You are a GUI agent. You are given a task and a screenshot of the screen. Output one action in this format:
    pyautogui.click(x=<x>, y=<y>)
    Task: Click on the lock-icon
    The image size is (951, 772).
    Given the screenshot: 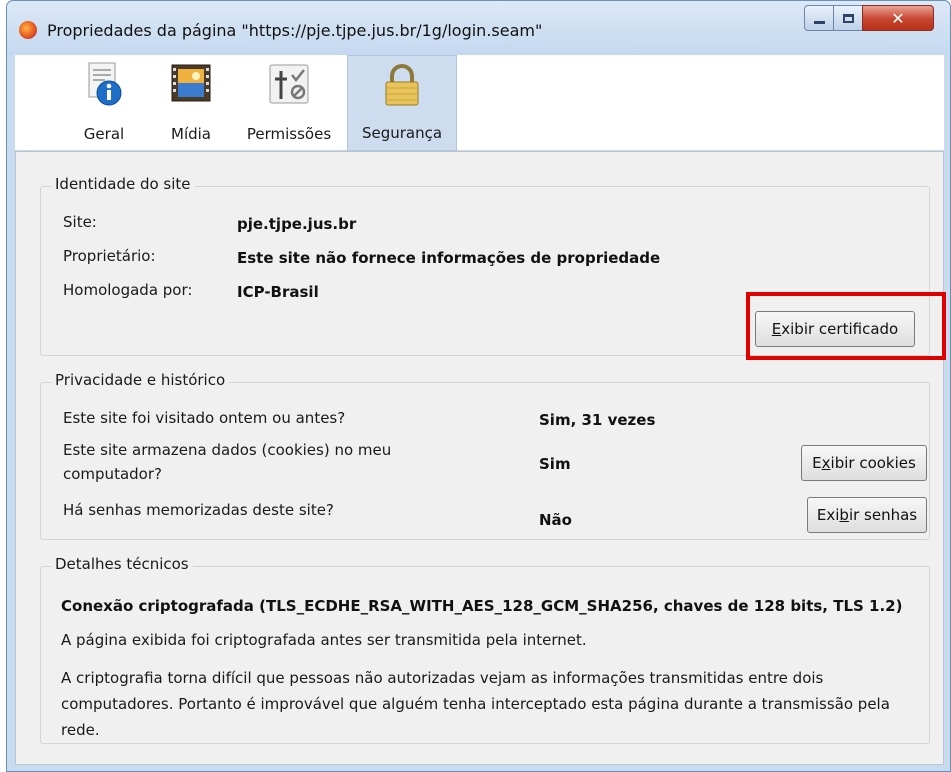 What is the action you would take?
    pyautogui.click(x=402, y=85)
    